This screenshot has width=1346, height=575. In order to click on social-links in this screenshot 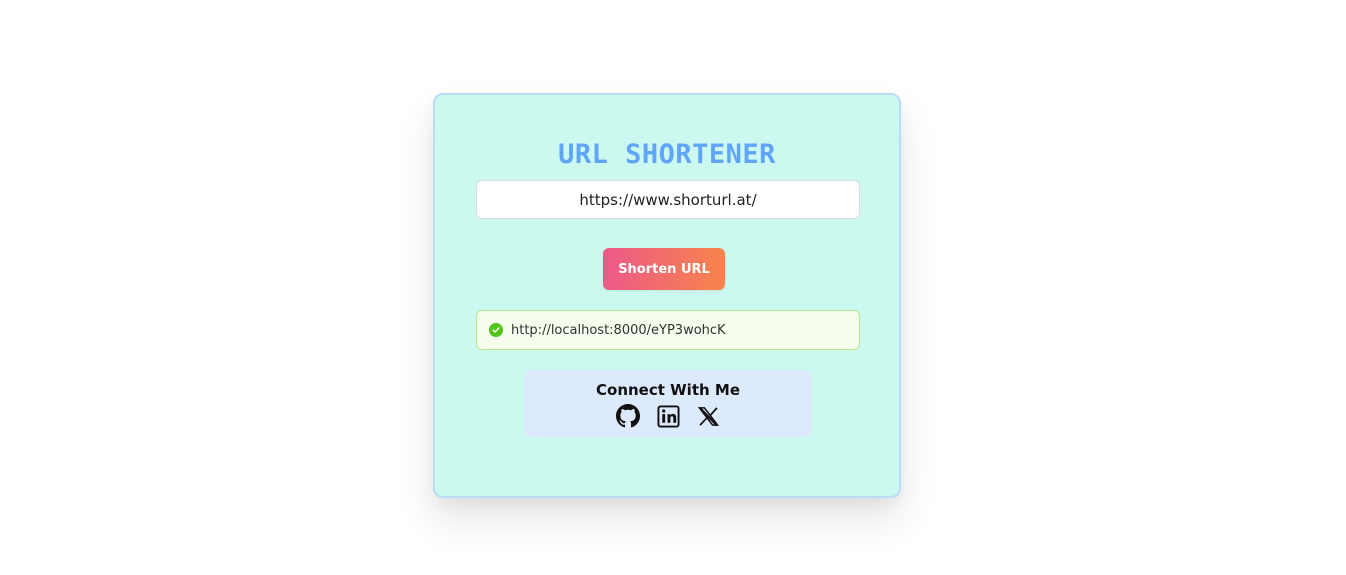, I will do `click(668, 416)`.